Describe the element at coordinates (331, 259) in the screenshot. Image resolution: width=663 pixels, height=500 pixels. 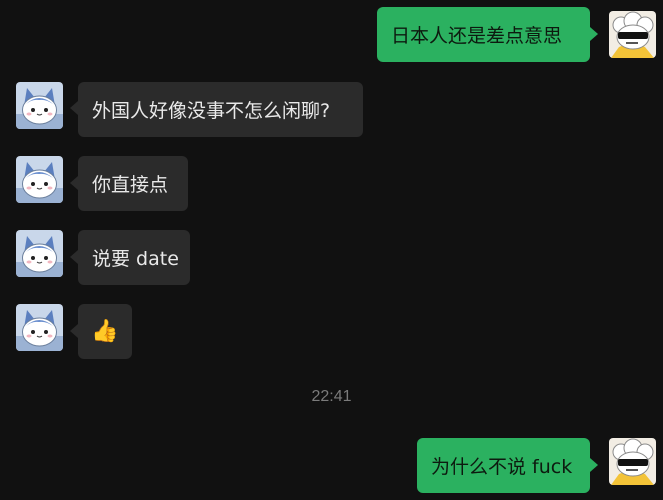
I see `message-row-incoming: 说要 date` at that location.